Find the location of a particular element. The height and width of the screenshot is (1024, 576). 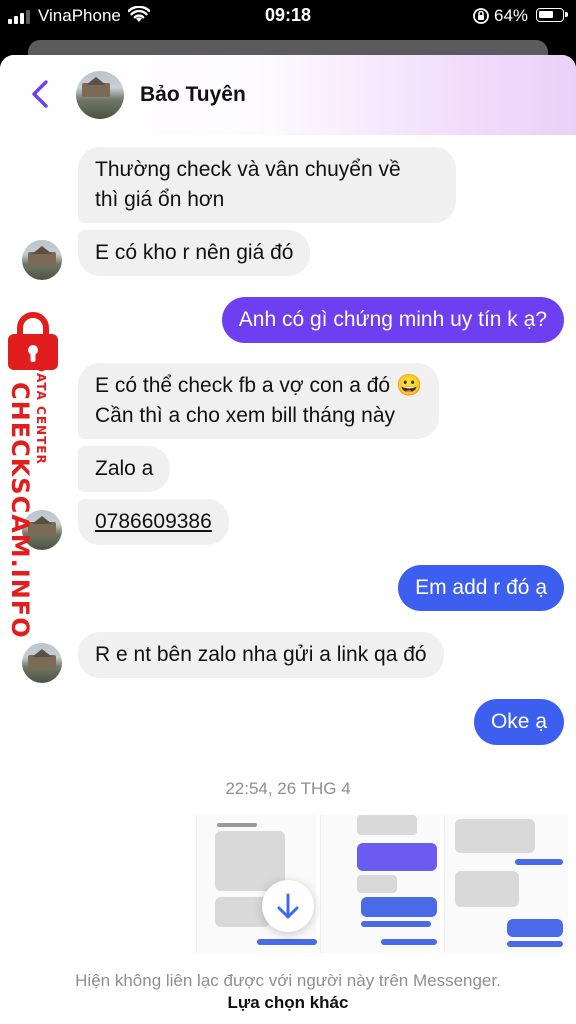

message-text: Oke ạ is located at coordinates (518, 721).